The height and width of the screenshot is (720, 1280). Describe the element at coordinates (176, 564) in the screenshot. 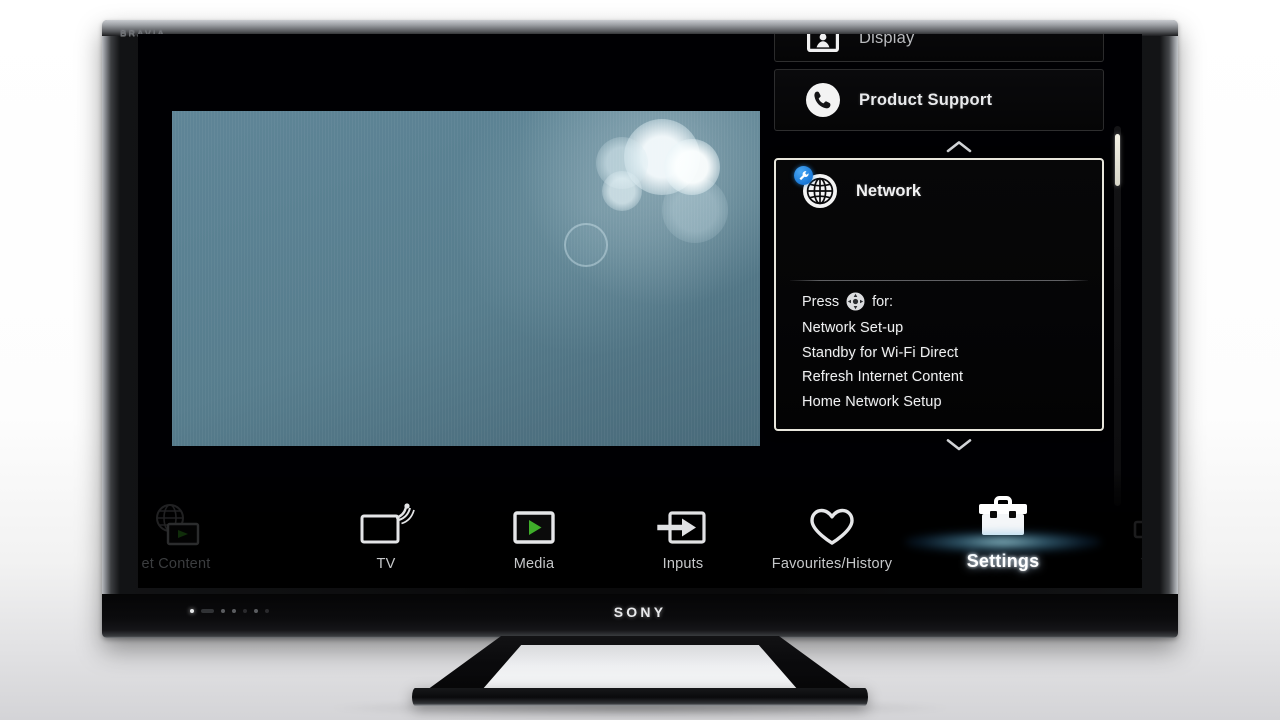

I see `nav-item-label: et Content` at that location.